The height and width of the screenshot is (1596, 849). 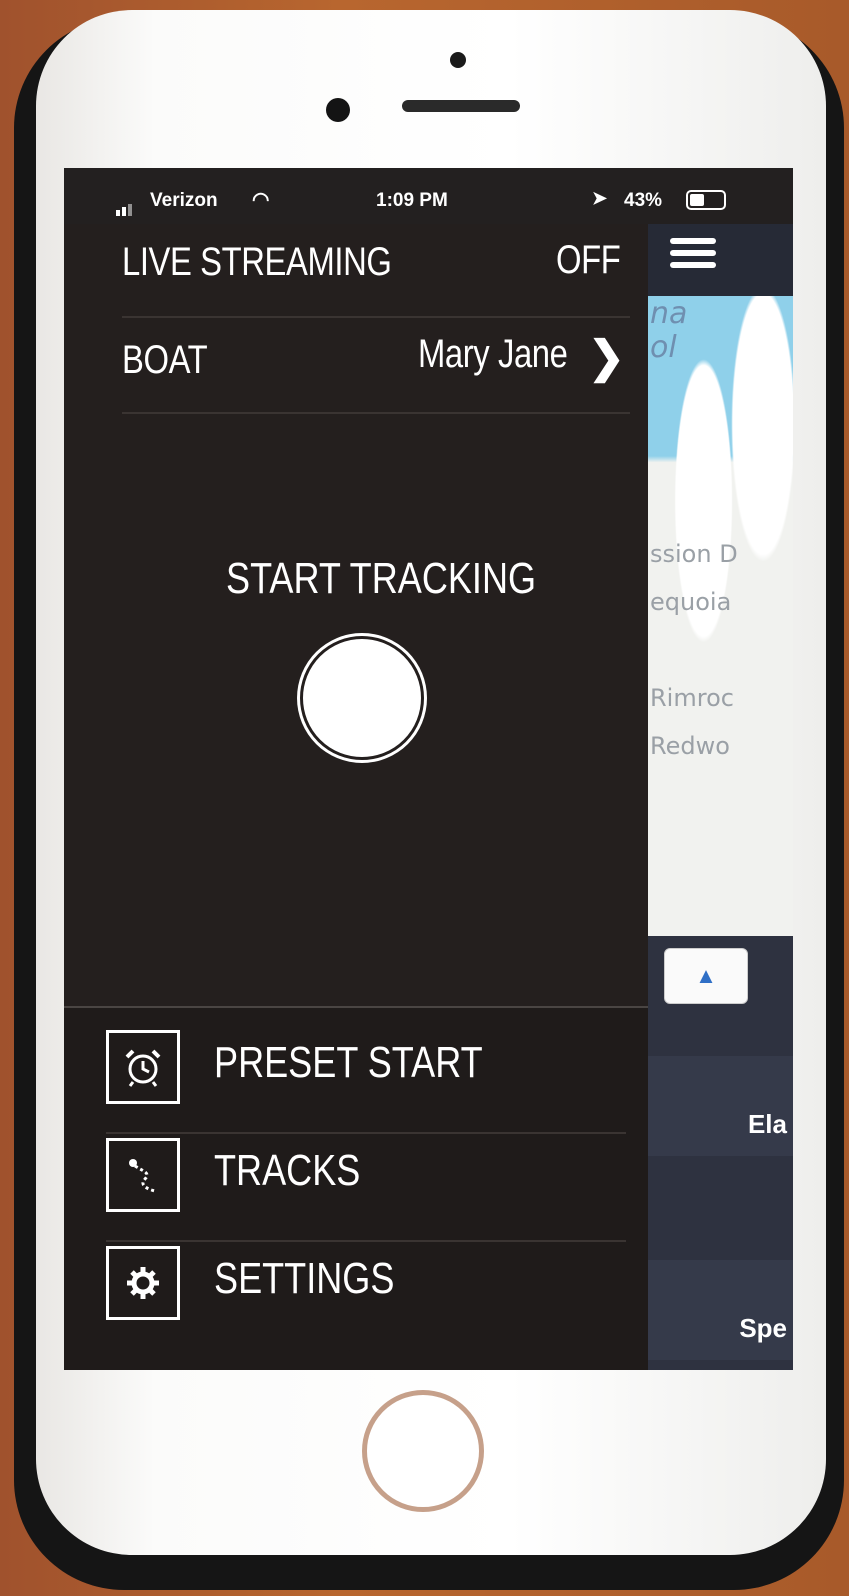 I want to click on front-camera, so click(x=338, y=110).